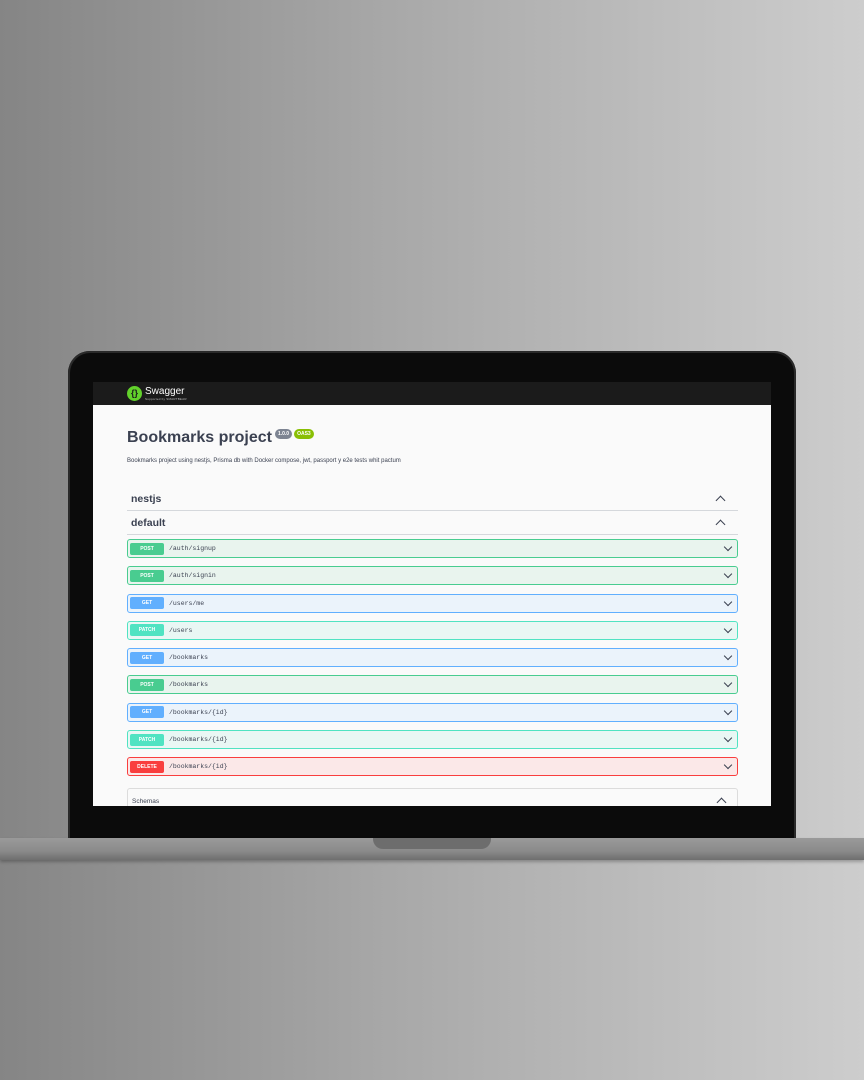 This screenshot has height=1080, width=864. I want to click on operation-path: /auth/signup, so click(192, 548).